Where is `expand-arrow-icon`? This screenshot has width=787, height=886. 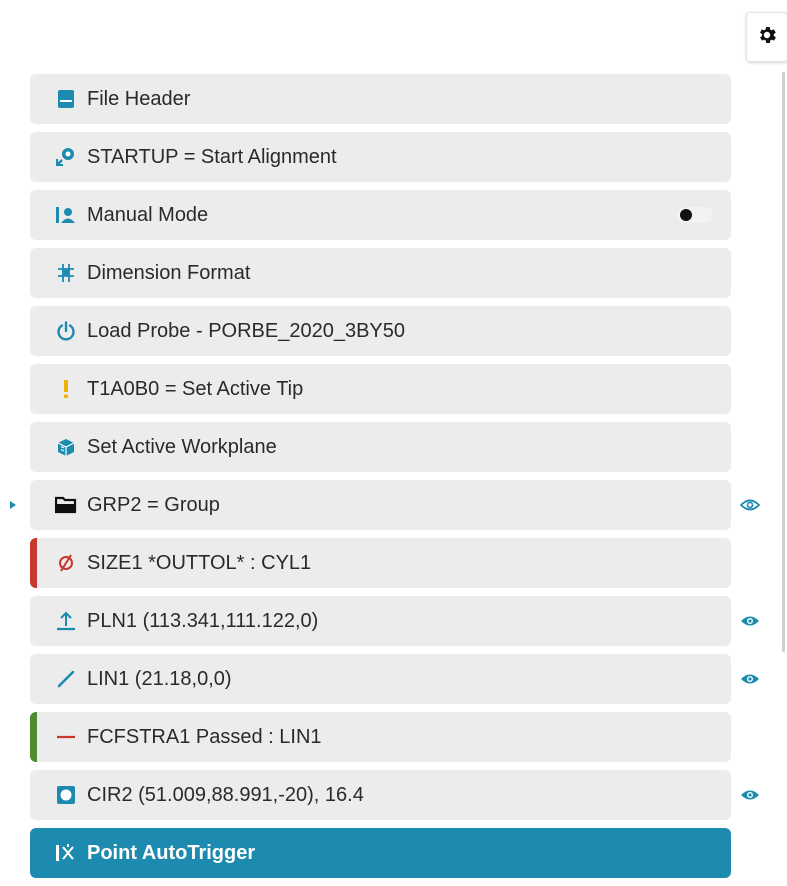 expand-arrow-icon is located at coordinates (13, 505).